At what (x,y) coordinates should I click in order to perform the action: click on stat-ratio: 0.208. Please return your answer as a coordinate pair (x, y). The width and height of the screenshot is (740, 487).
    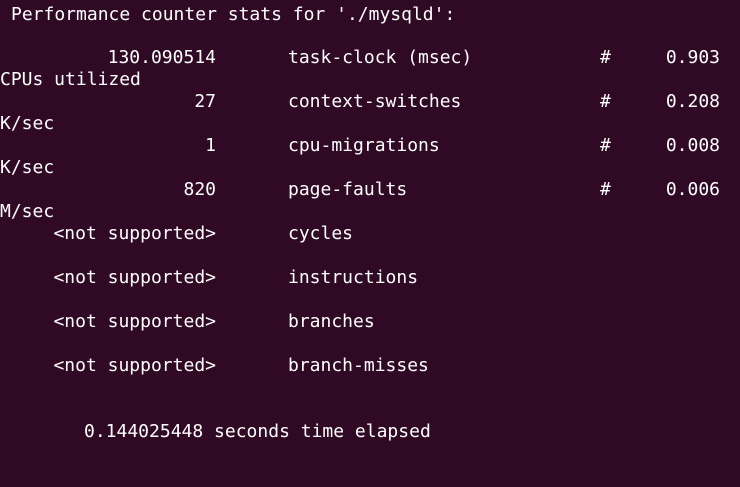
    Looking at the image, I should click on (692, 101).